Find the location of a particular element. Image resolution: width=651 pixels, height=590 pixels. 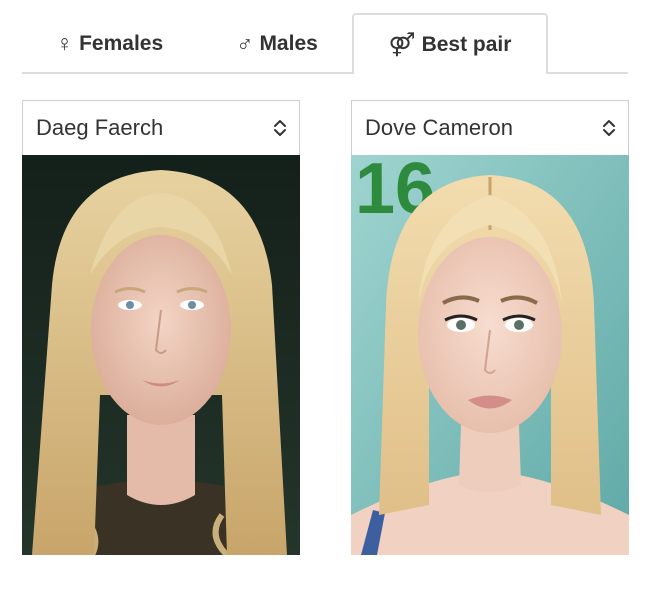

male-icon: ♂ is located at coordinates (245, 43).